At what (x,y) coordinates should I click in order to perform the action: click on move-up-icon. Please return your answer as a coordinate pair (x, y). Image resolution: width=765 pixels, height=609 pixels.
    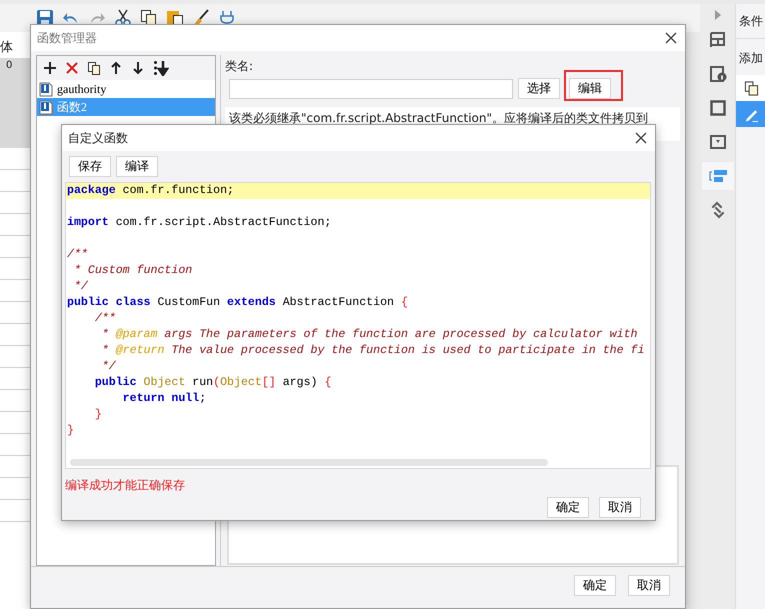
    Looking at the image, I should click on (116, 68).